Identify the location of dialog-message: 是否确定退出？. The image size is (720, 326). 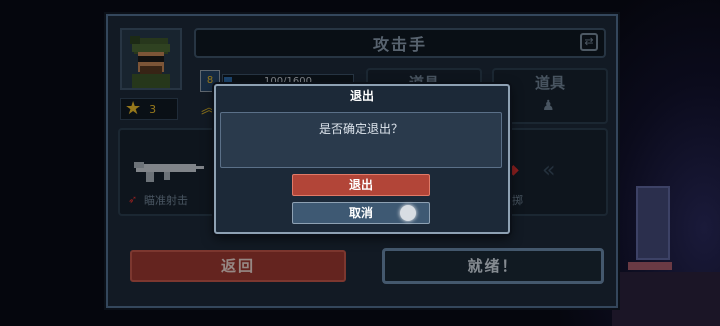
(361, 140).